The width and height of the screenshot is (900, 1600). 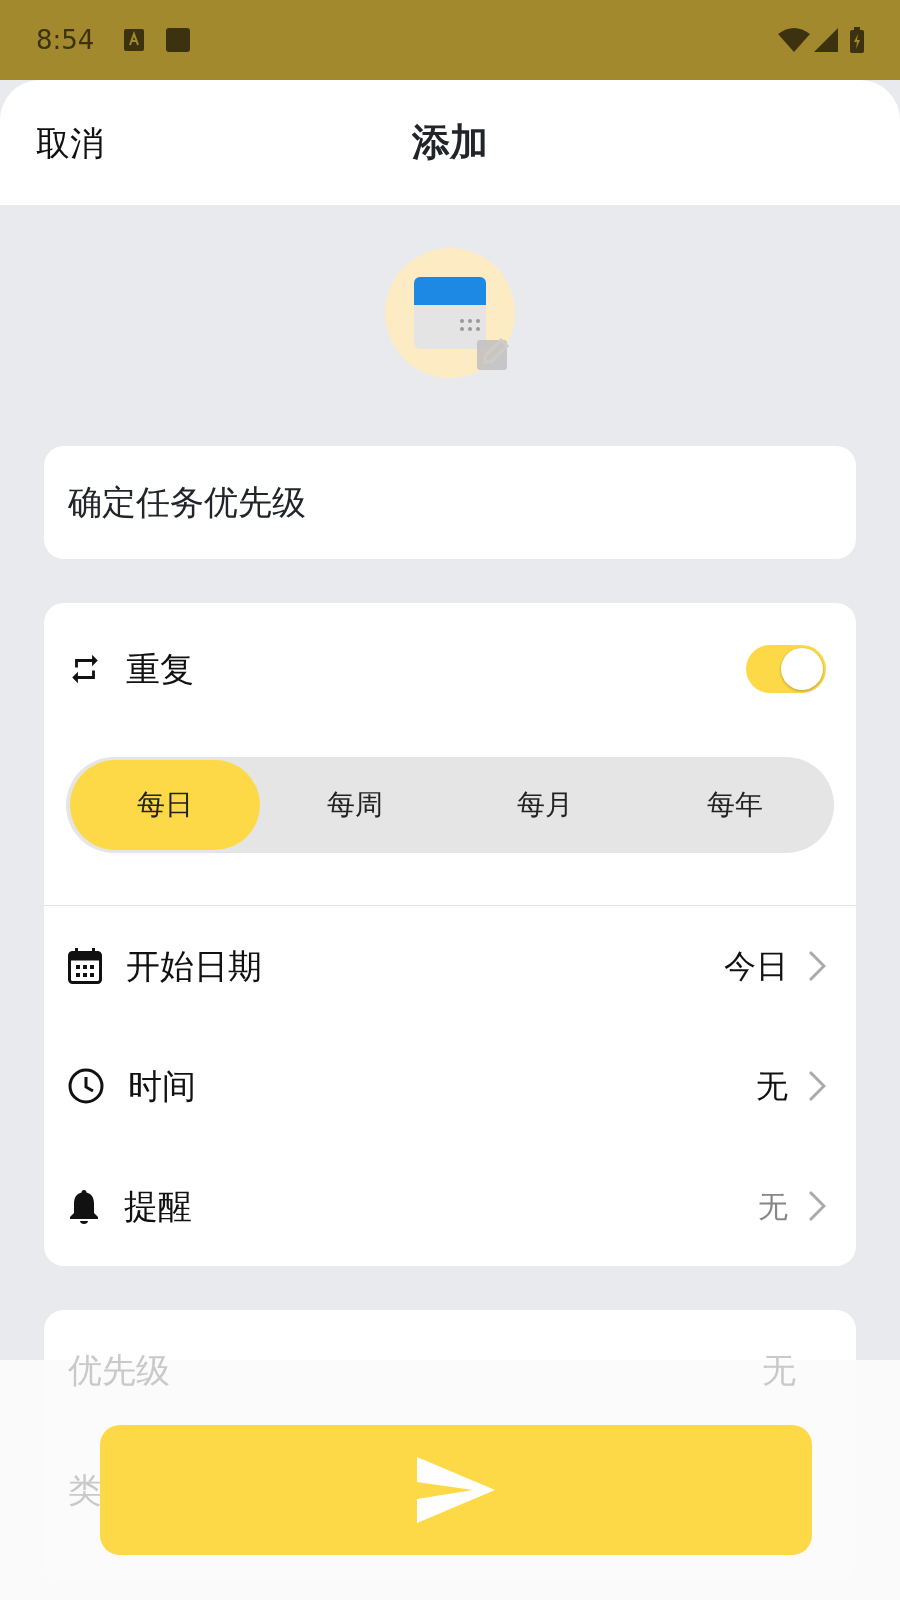 I want to click on row-label: 提醒, so click(x=158, y=1206).